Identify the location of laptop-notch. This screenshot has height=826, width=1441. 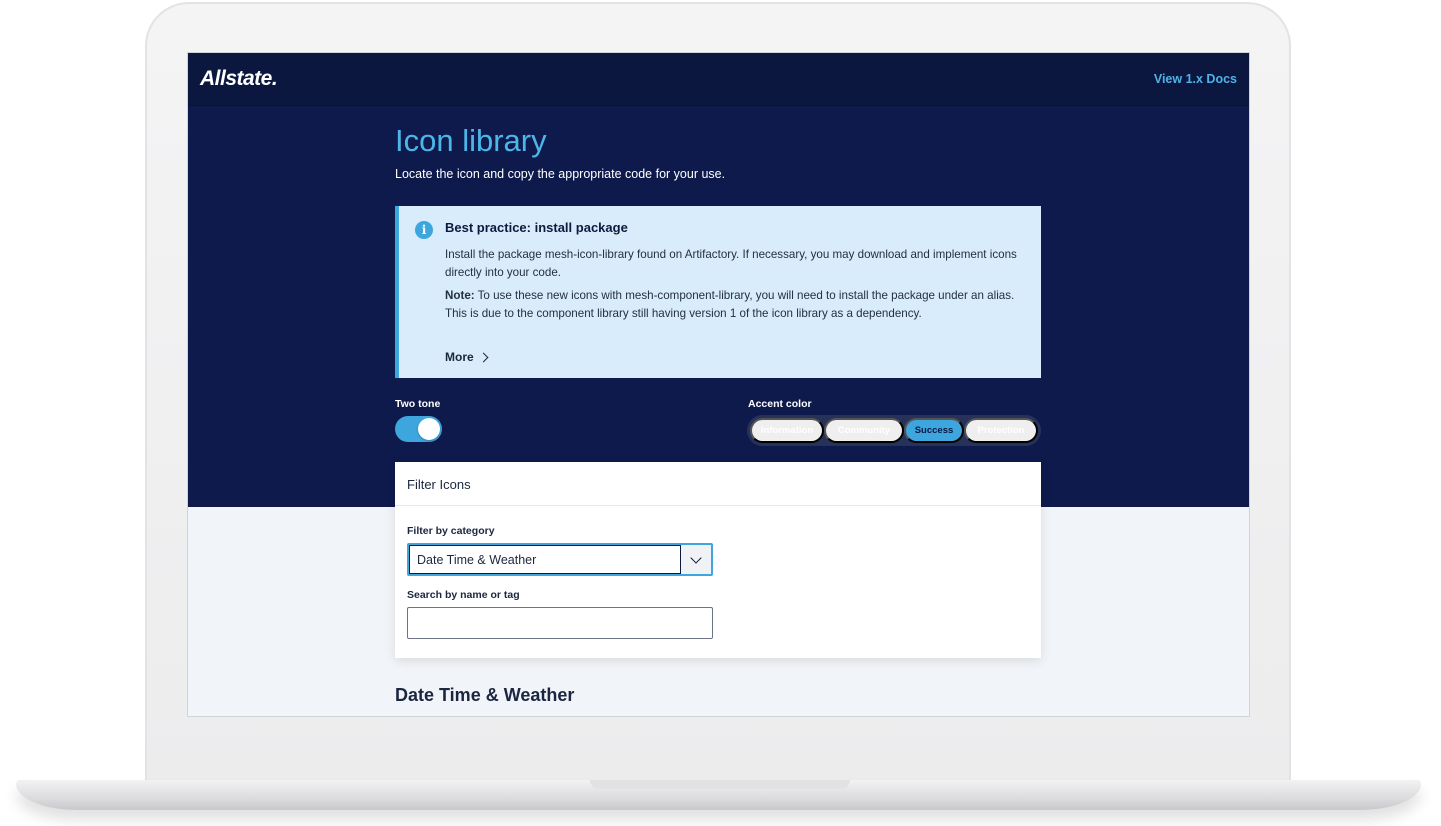
(720, 784).